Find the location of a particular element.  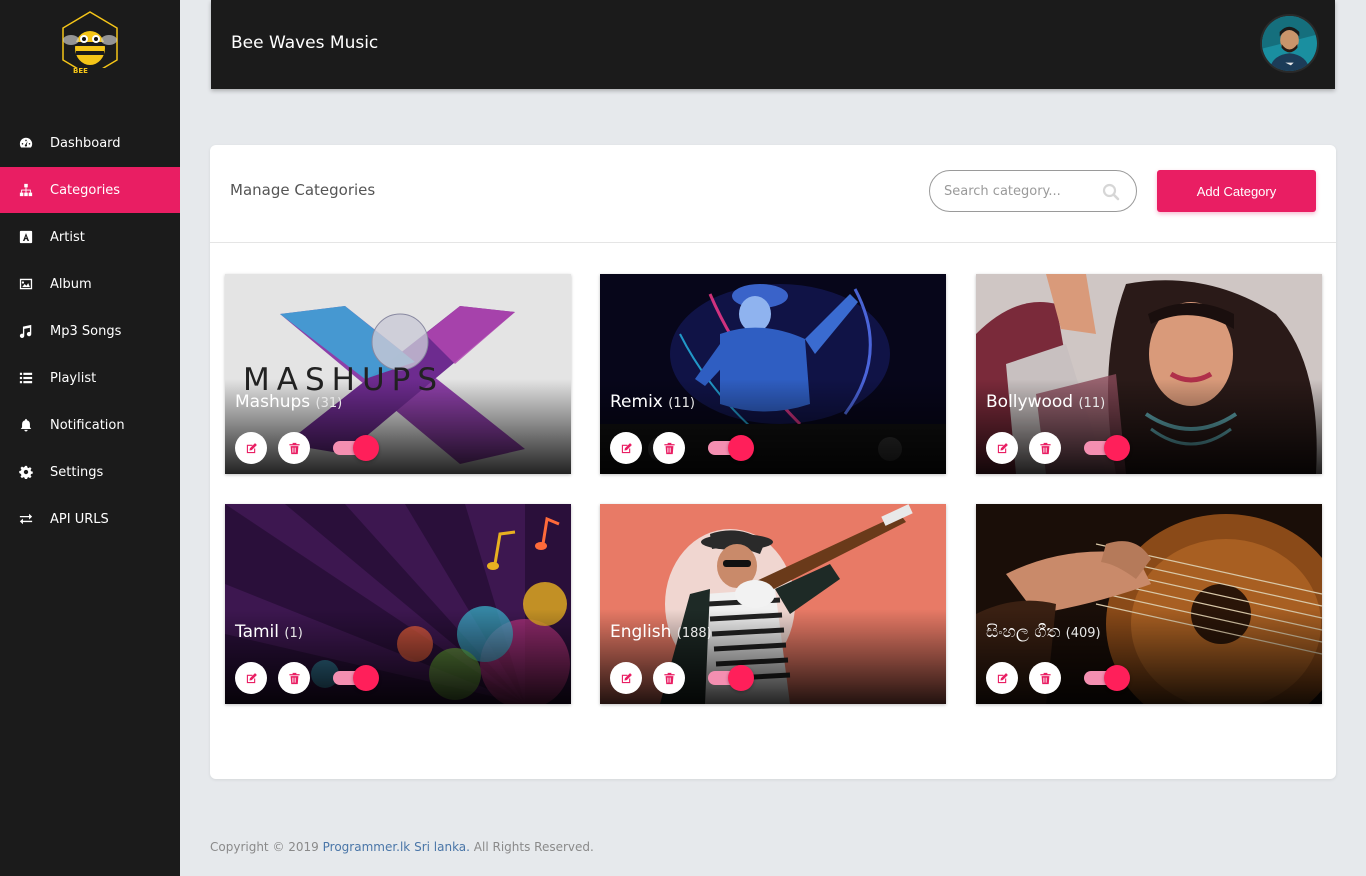

gear-icon is located at coordinates (26, 472).